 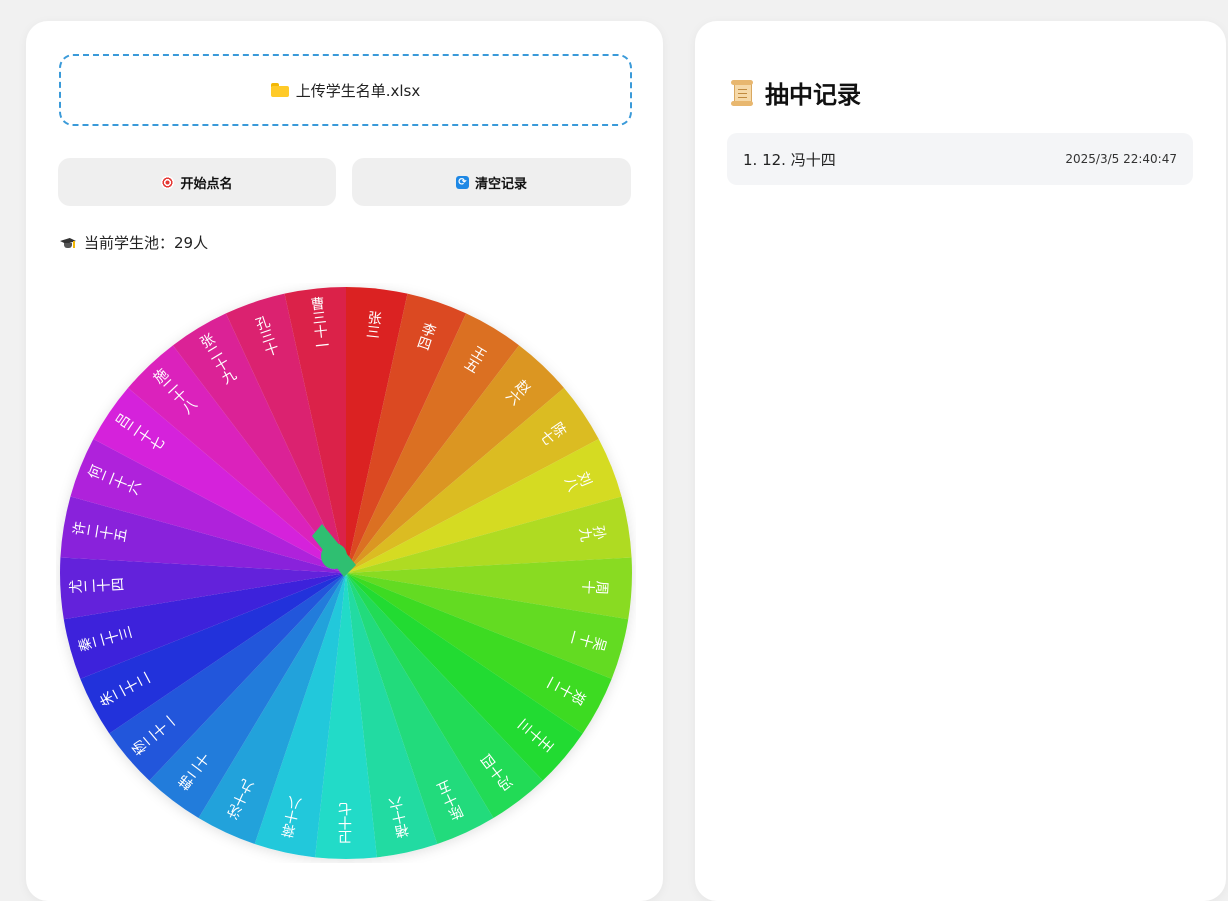 I want to click on records-title-text: 抽中记录, so click(x=813, y=95).